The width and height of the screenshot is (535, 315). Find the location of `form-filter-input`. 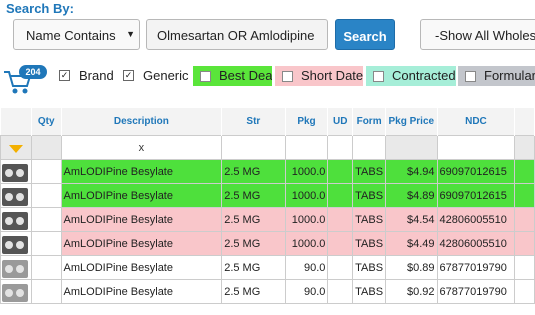

form-filter-input is located at coordinates (369, 147).